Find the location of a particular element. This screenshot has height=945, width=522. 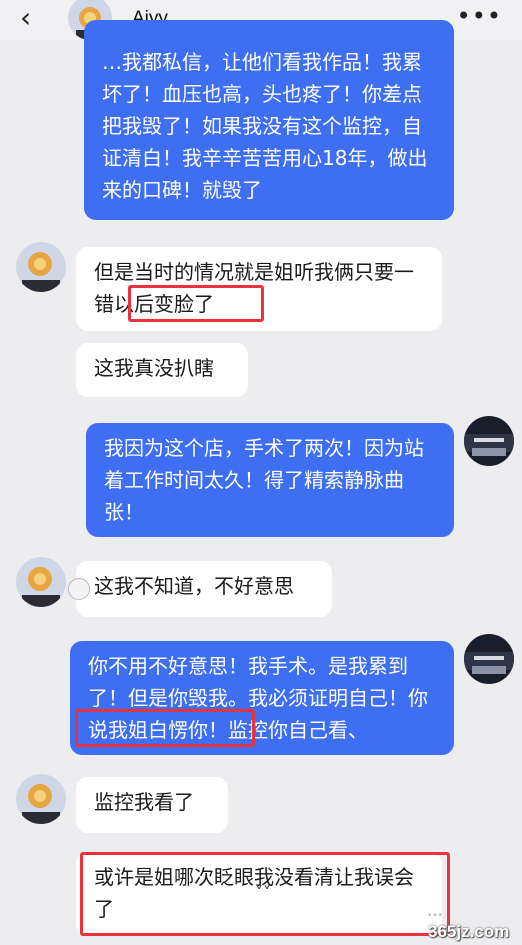

message-bubble-incoming: 这我不知道，不好意思 is located at coordinates (204, 589).